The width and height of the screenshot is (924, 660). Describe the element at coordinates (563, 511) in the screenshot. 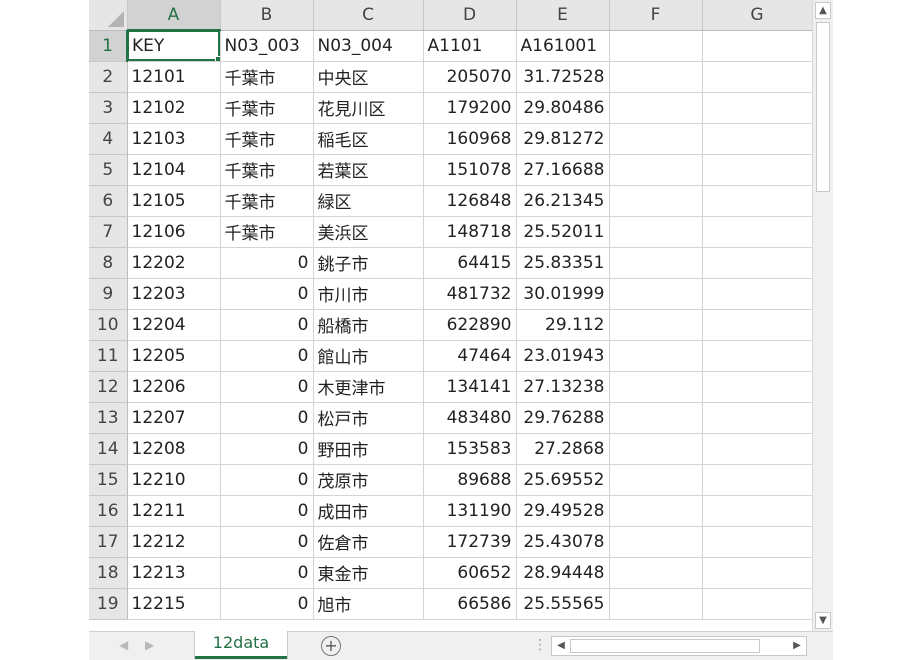

I see `cell-e16: 29.49528` at that location.